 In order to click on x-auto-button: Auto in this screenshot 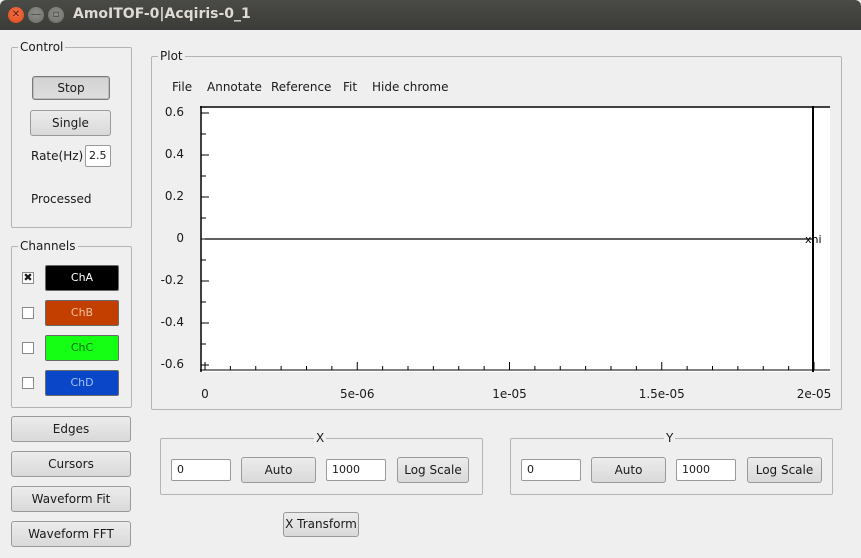, I will do `click(278, 470)`.